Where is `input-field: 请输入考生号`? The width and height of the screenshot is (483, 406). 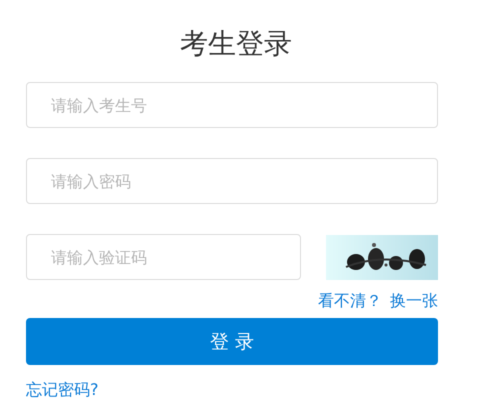
input-field: 请输入考生号 is located at coordinates (232, 105).